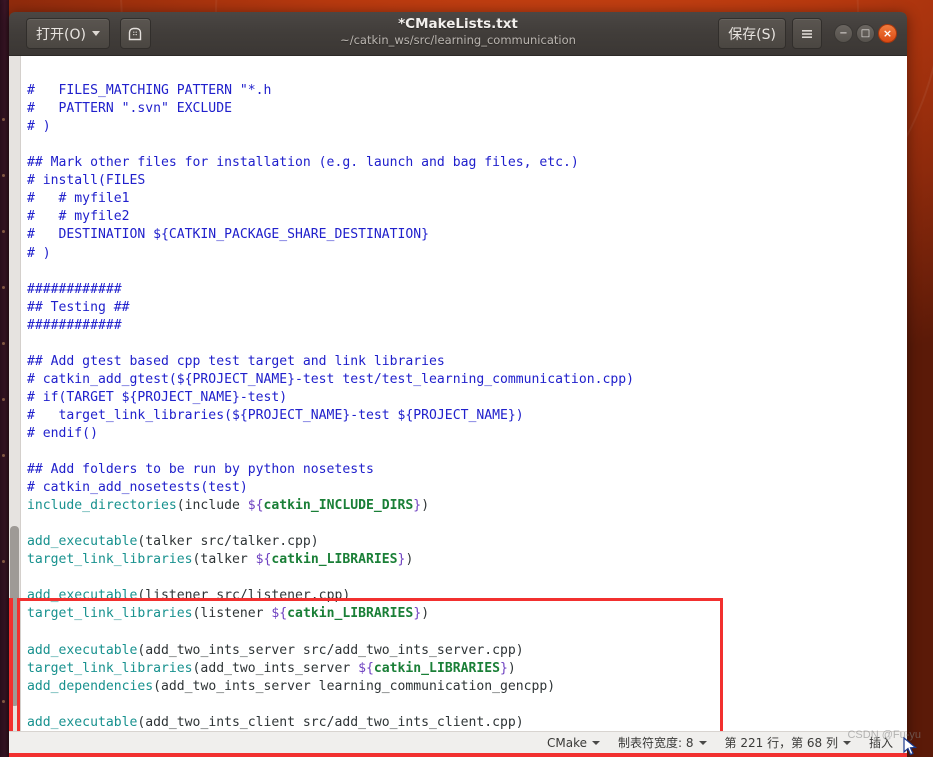  I want to click on code-line: # PATTERN ".svn" EXCLUDE, so click(467, 109).